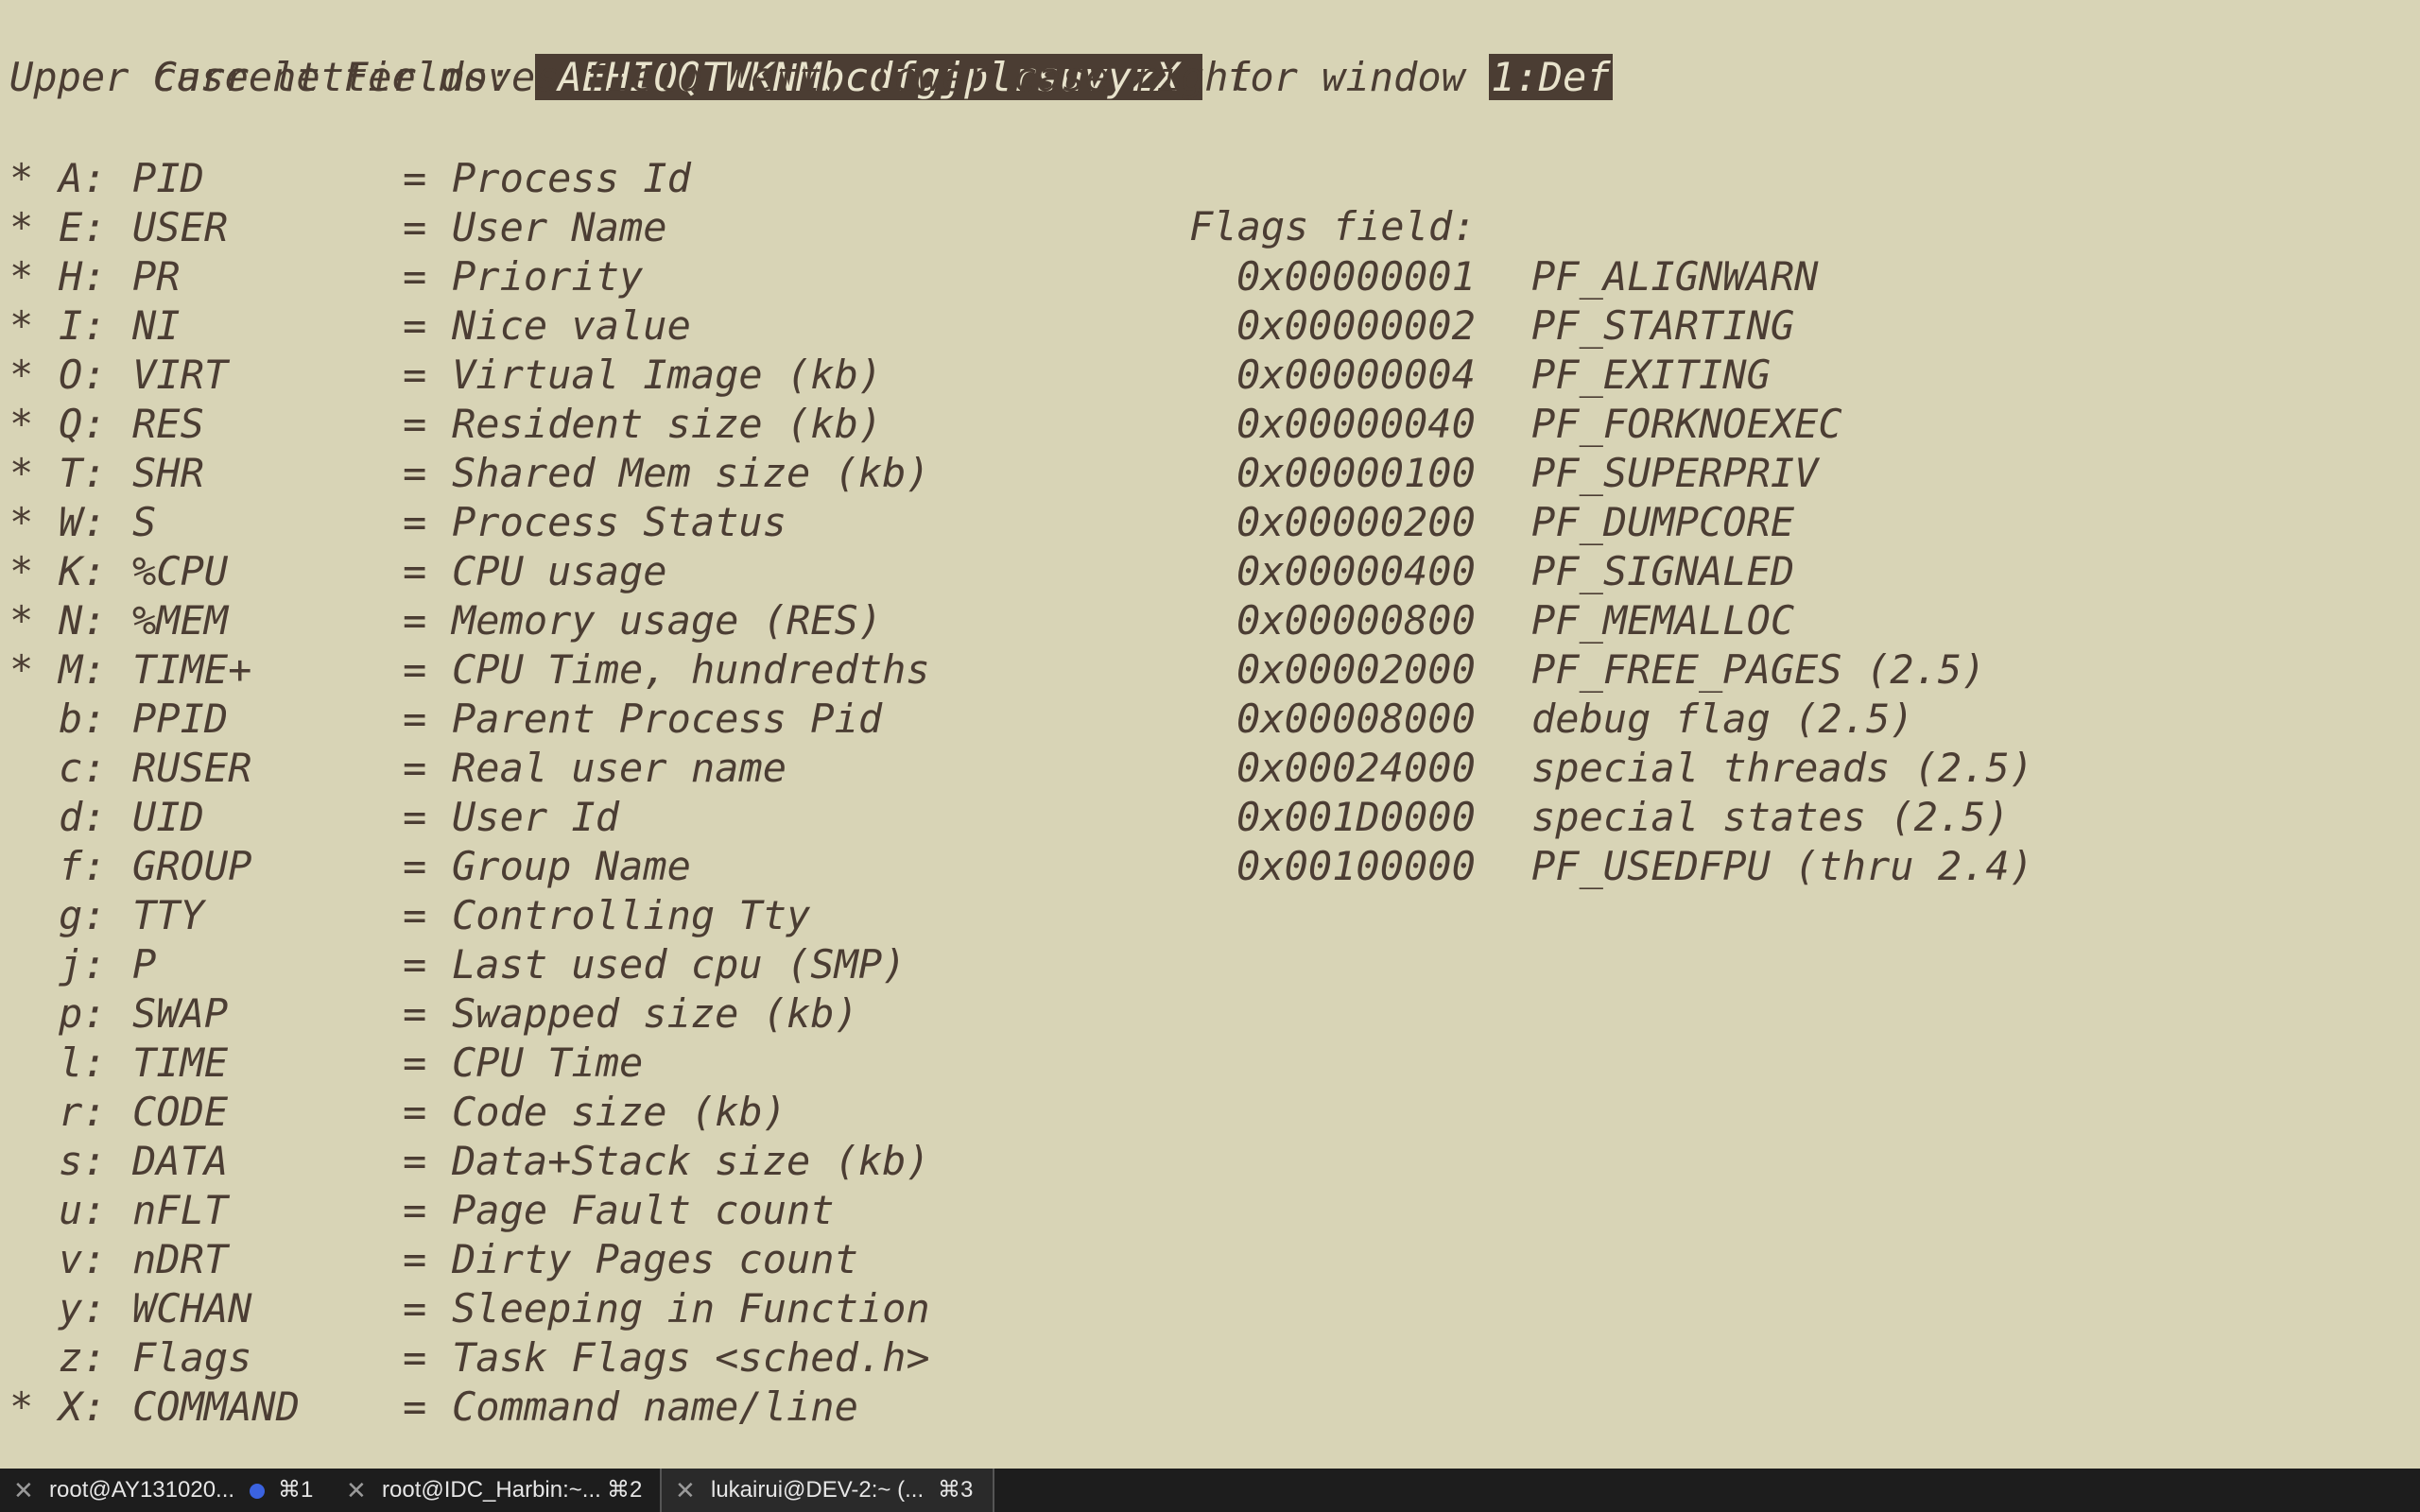 Image resolution: width=2420 pixels, height=1512 pixels. I want to click on flag-row: 0x00000002 PF_STARTING, so click(1822, 326).